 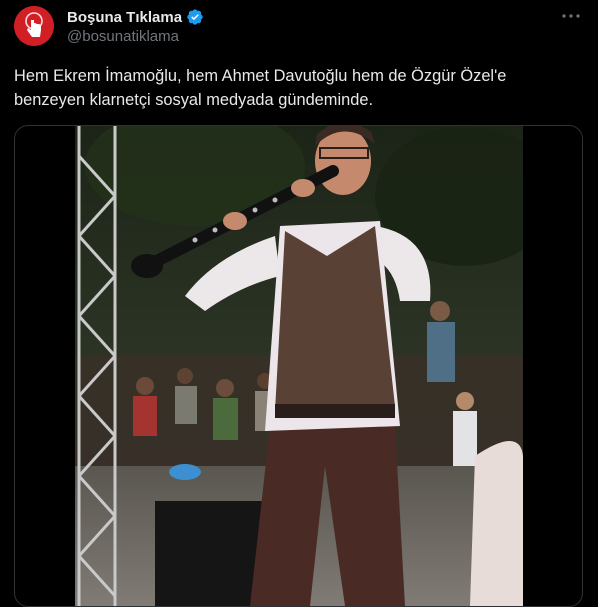 I want to click on more-options-icon, so click(x=571, y=16).